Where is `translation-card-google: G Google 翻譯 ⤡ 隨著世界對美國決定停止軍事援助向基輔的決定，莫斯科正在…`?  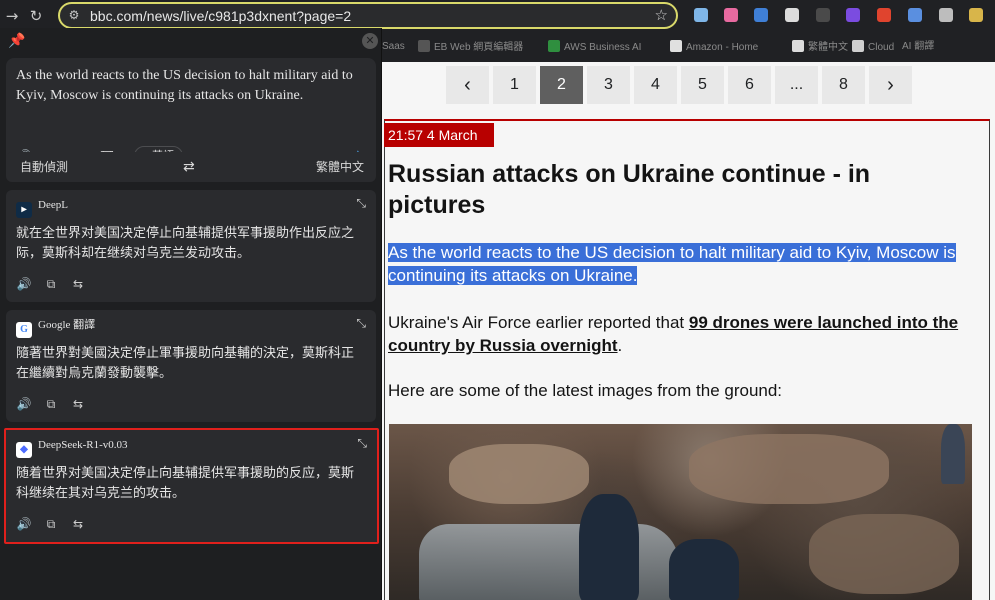 translation-card-google: G Google 翻譯 ⤡ 隨著世界對美國決定停止軍事援助向基輔的決定，莫斯科正在… is located at coordinates (191, 366).